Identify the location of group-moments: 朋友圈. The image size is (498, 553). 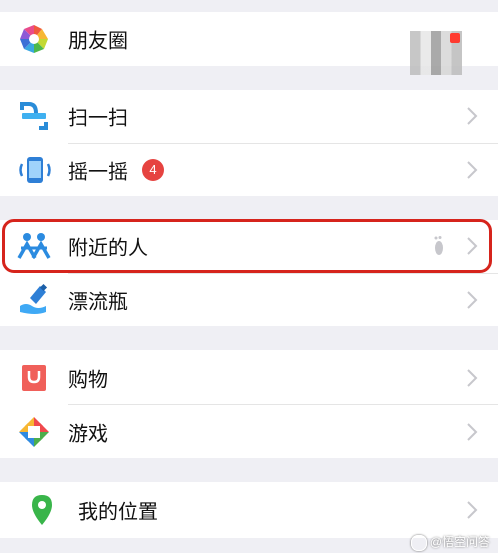
(249, 43).